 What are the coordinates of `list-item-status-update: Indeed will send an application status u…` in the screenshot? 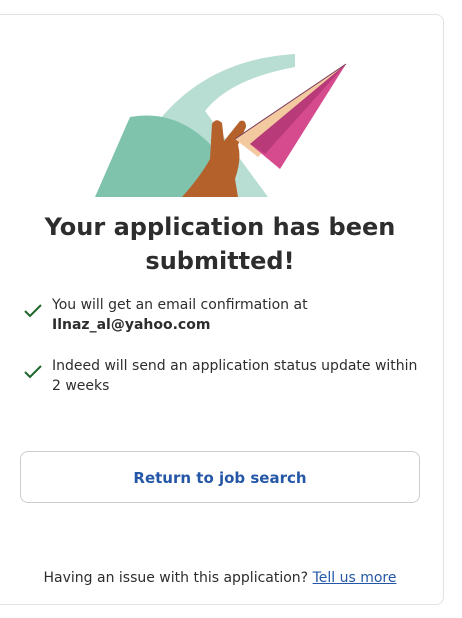 It's located at (220, 376).